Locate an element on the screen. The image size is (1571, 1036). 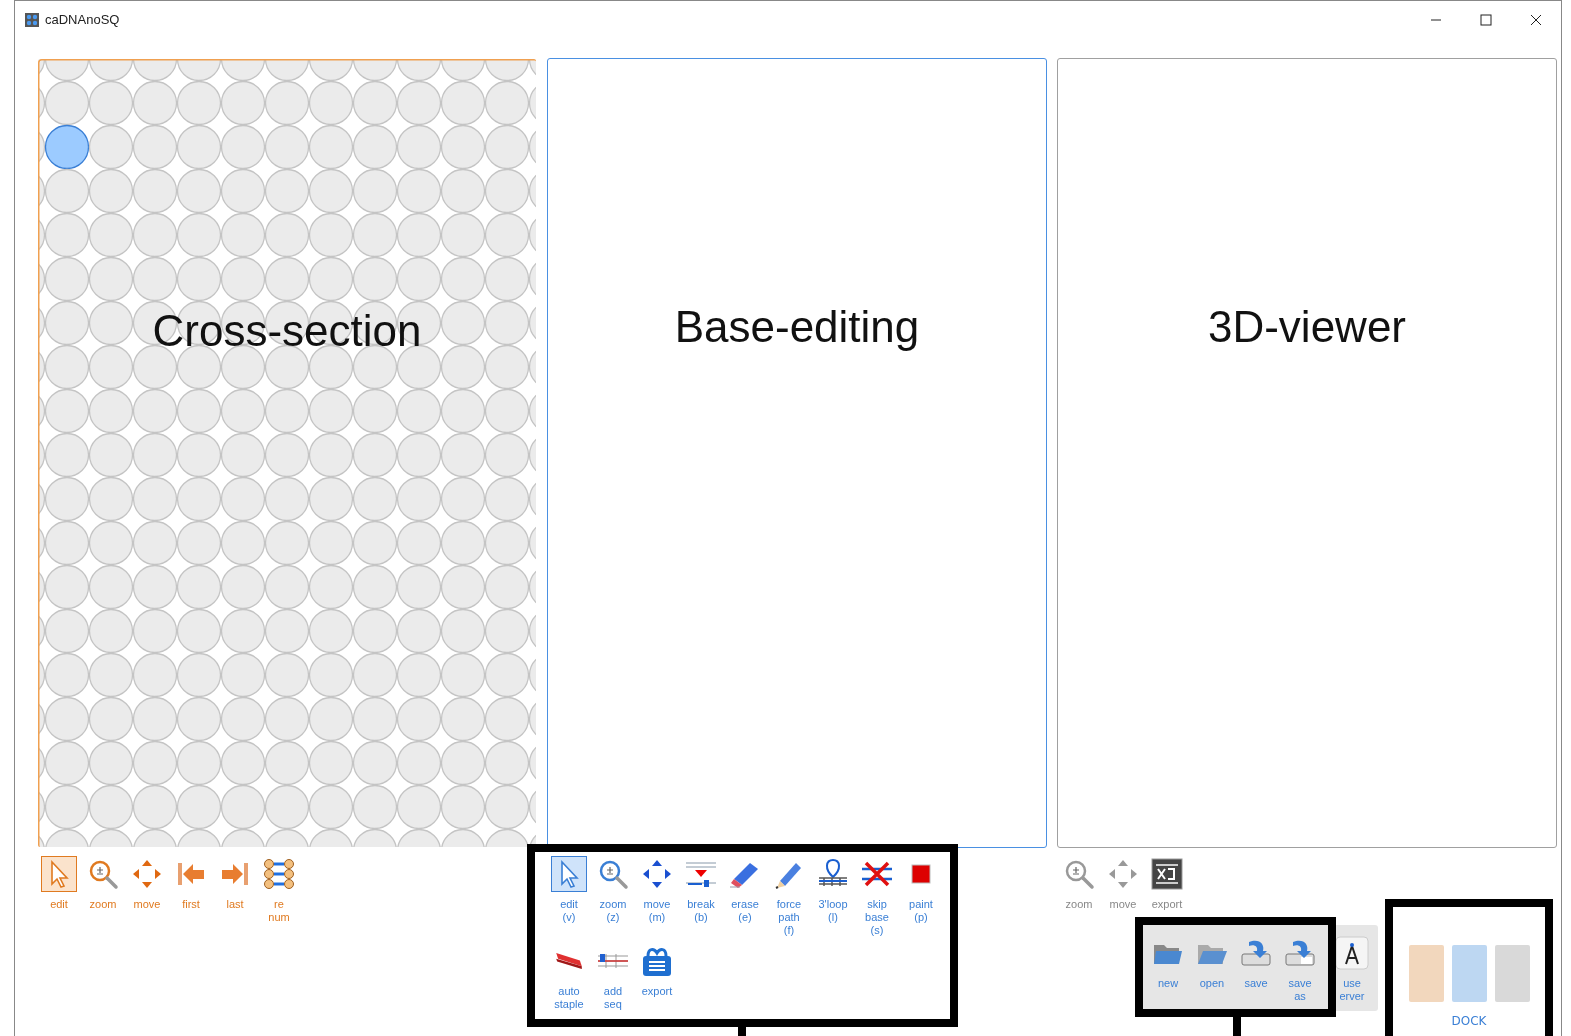
maximize-icon is located at coordinates (1486, 19).